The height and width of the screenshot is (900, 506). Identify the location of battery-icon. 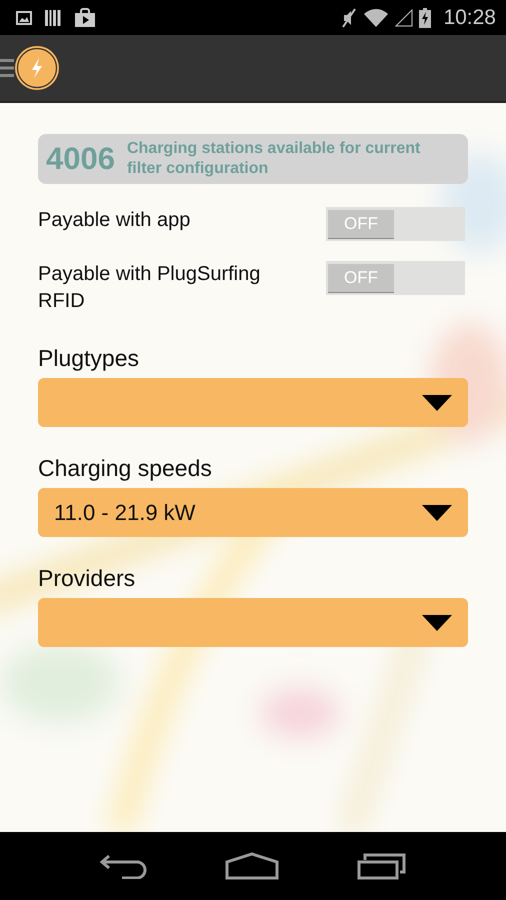
(425, 18).